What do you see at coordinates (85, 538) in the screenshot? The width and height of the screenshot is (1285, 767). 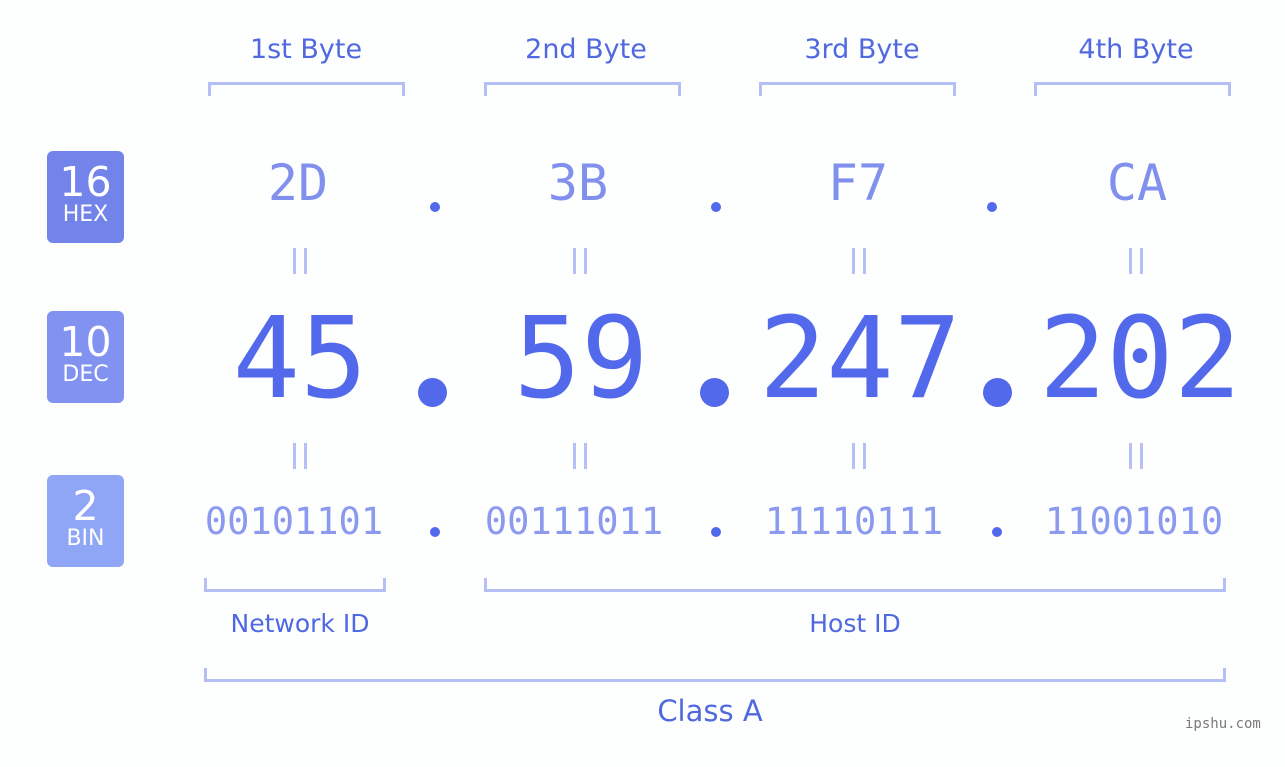 I see `bin-badge-label: BIN` at bounding box center [85, 538].